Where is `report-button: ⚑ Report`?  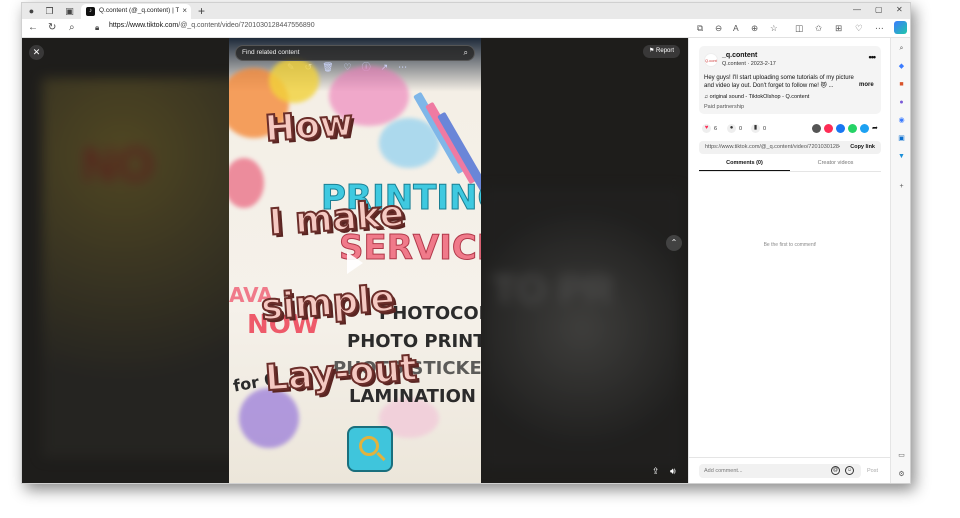 report-button: ⚑ Report is located at coordinates (662, 51).